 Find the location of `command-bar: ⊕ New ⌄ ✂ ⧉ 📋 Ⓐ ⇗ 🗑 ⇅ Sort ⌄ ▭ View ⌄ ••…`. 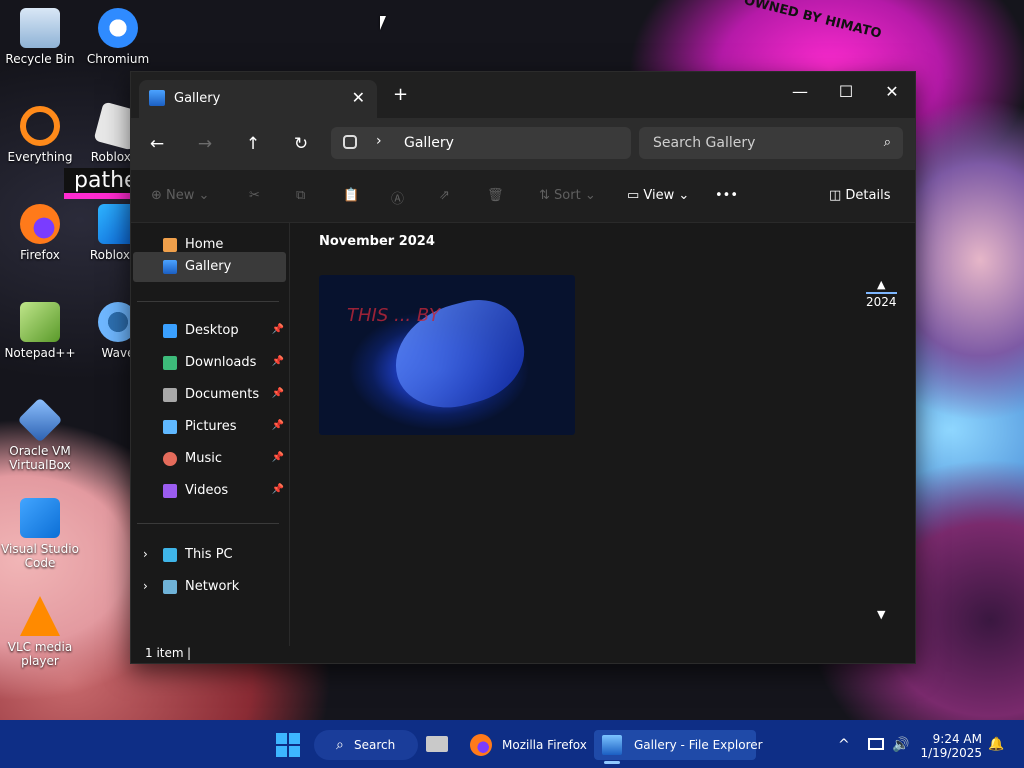

command-bar: ⊕ New ⌄ ✂ ⧉ 📋 Ⓐ ⇗ 🗑 ⇅ Sort ⌄ ▭ View ⌄ ••… is located at coordinates (523, 196).